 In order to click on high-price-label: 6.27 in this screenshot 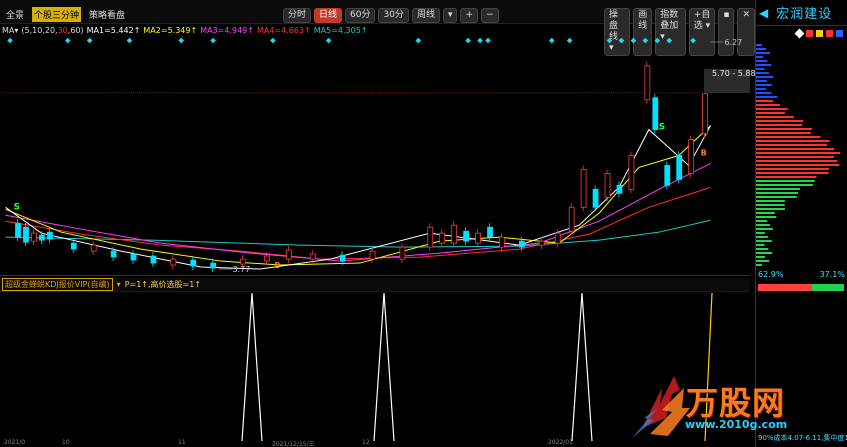, I will do `click(734, 42)`.